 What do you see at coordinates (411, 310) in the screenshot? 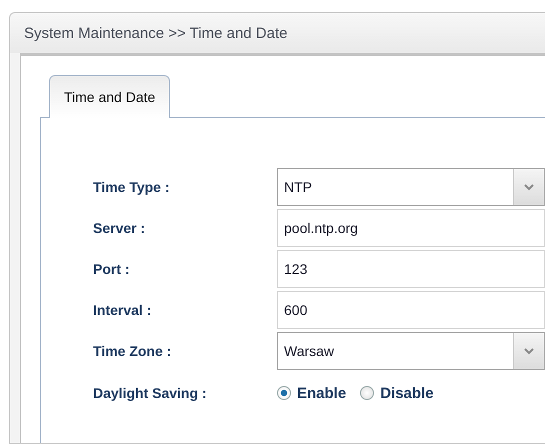
I see `input-field: 600` at bounding box center [411, 310].